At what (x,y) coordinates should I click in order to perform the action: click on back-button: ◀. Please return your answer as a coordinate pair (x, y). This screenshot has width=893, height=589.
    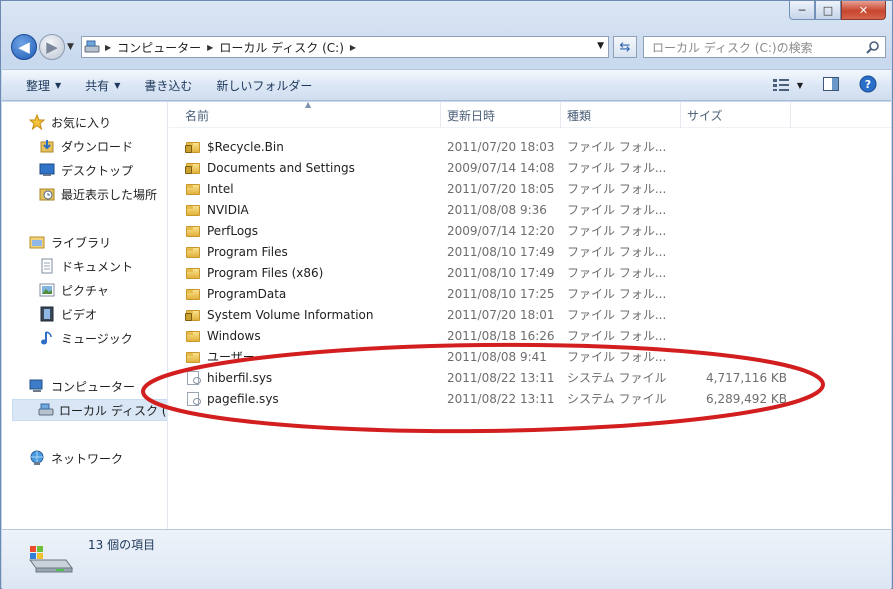
    Looking at the image, I should click on (24, 47).